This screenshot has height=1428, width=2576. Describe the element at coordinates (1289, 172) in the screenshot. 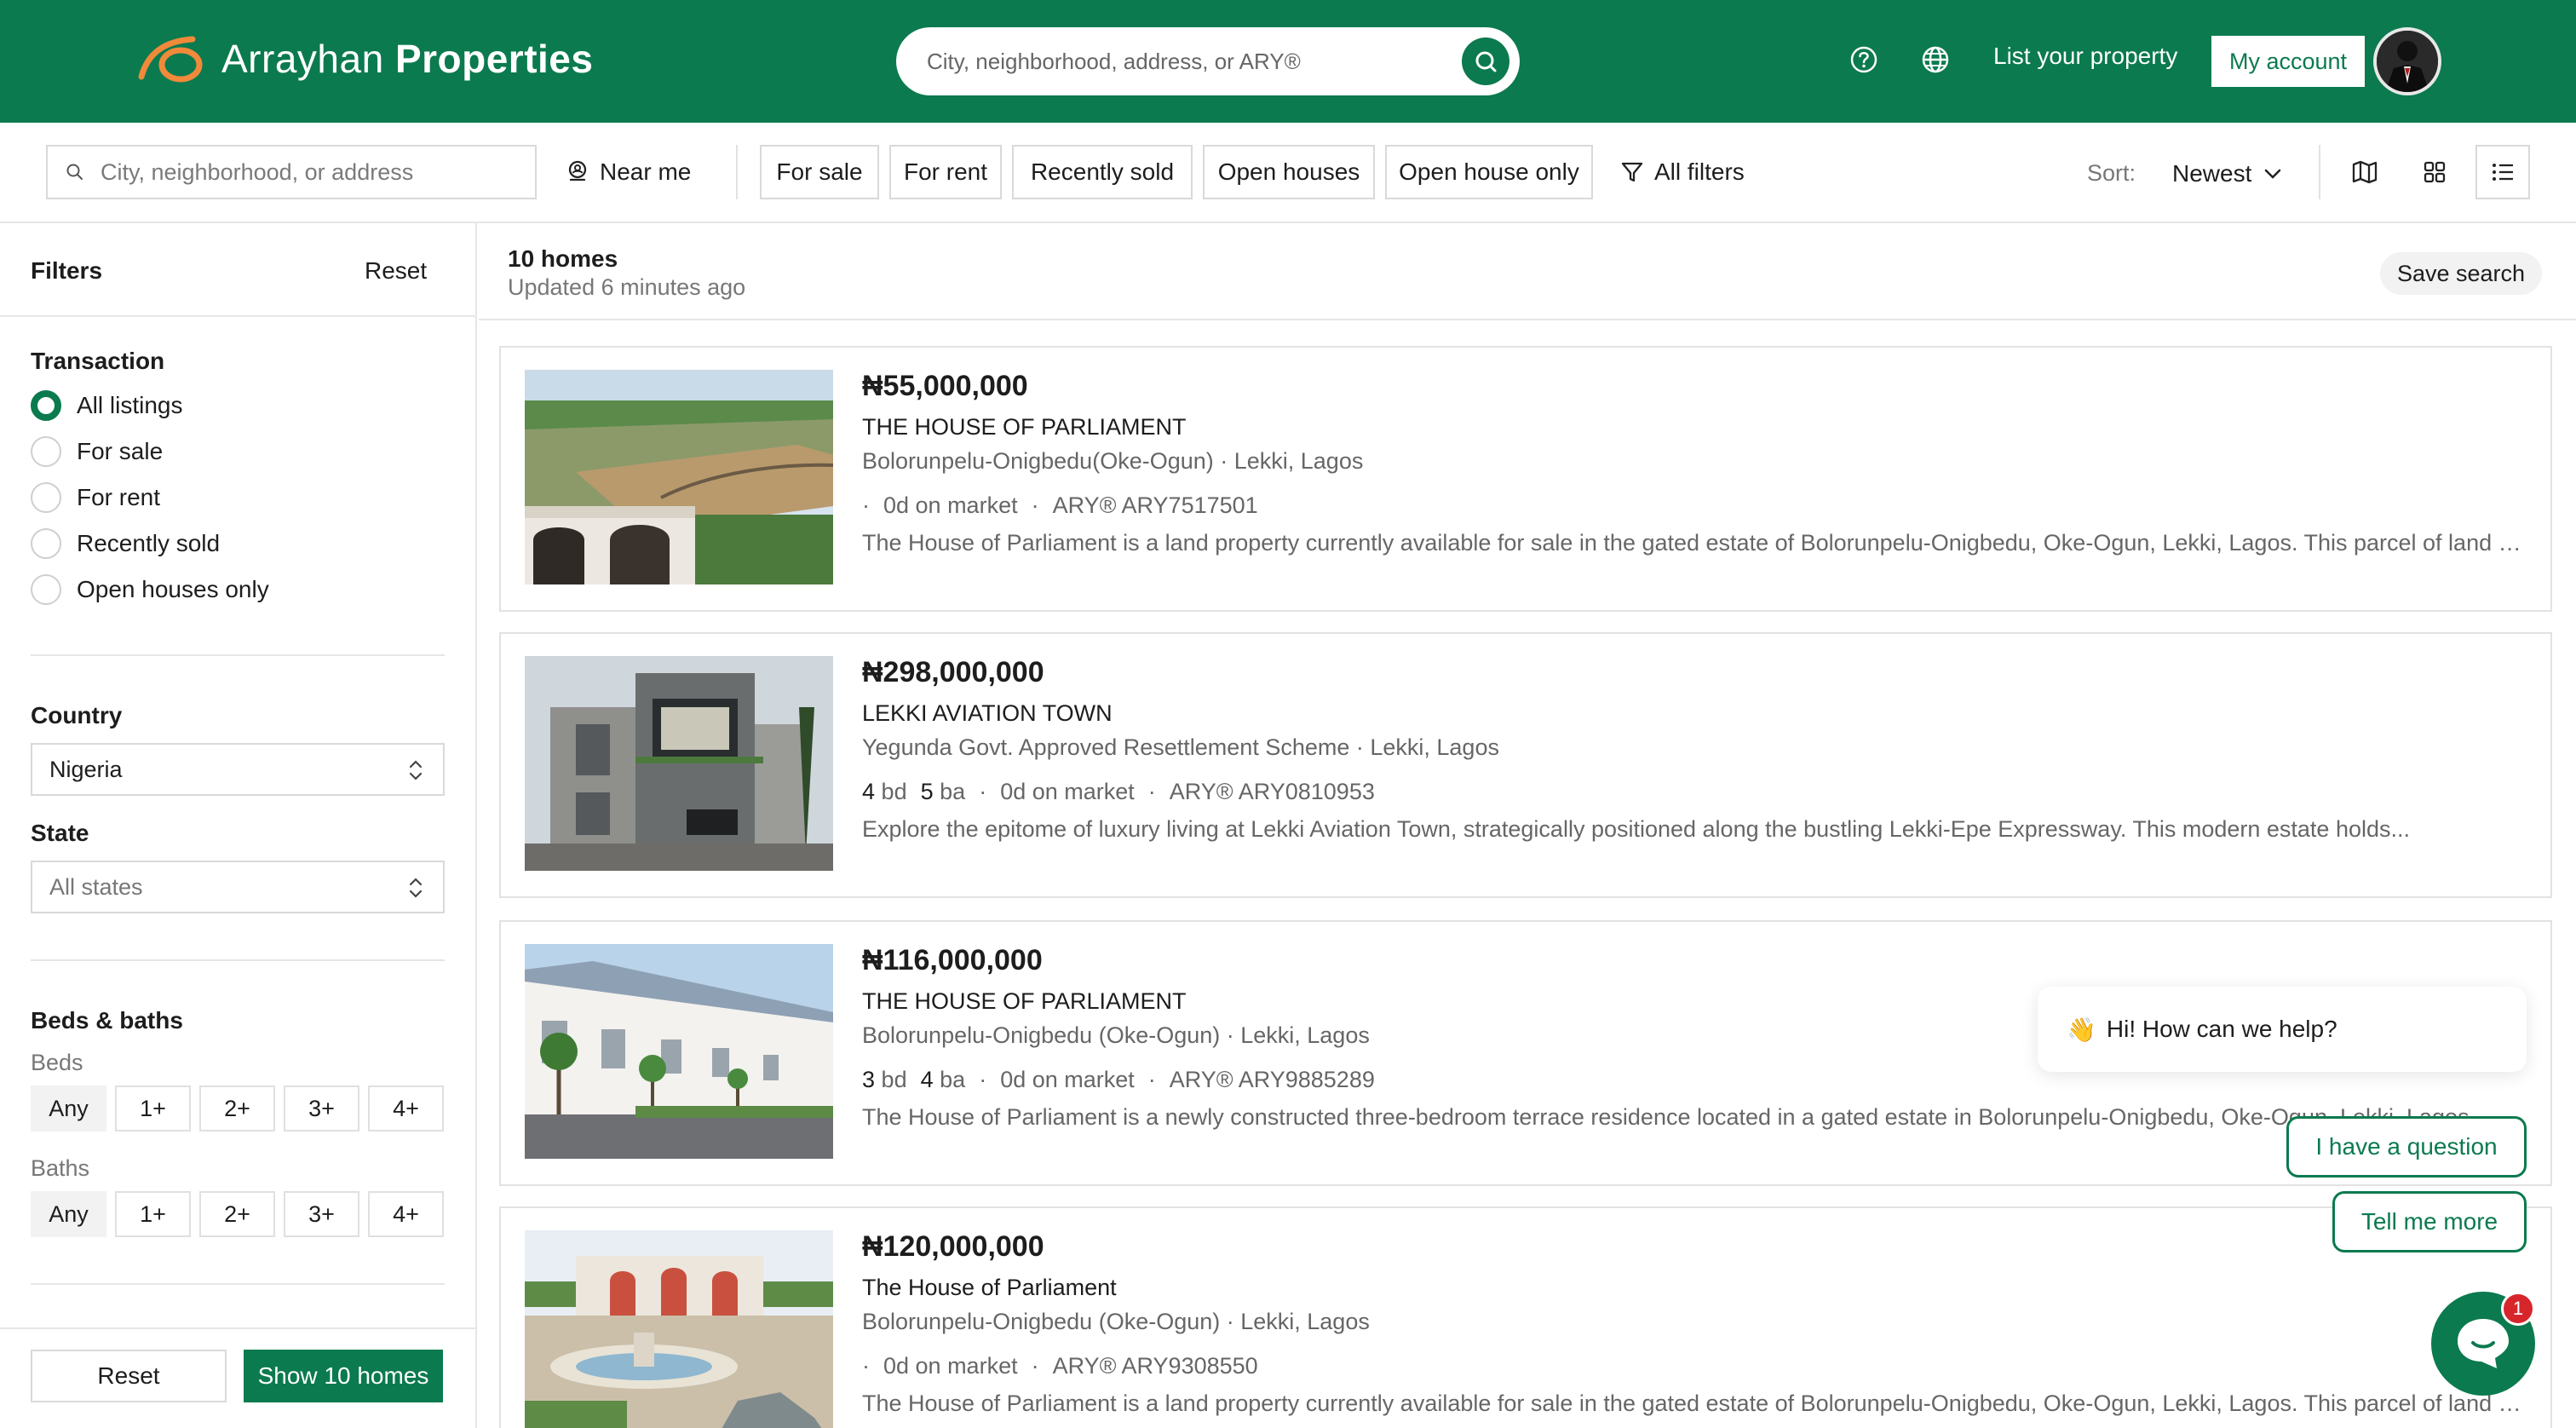

I see `chip-open-houses: Open houses` at that location.